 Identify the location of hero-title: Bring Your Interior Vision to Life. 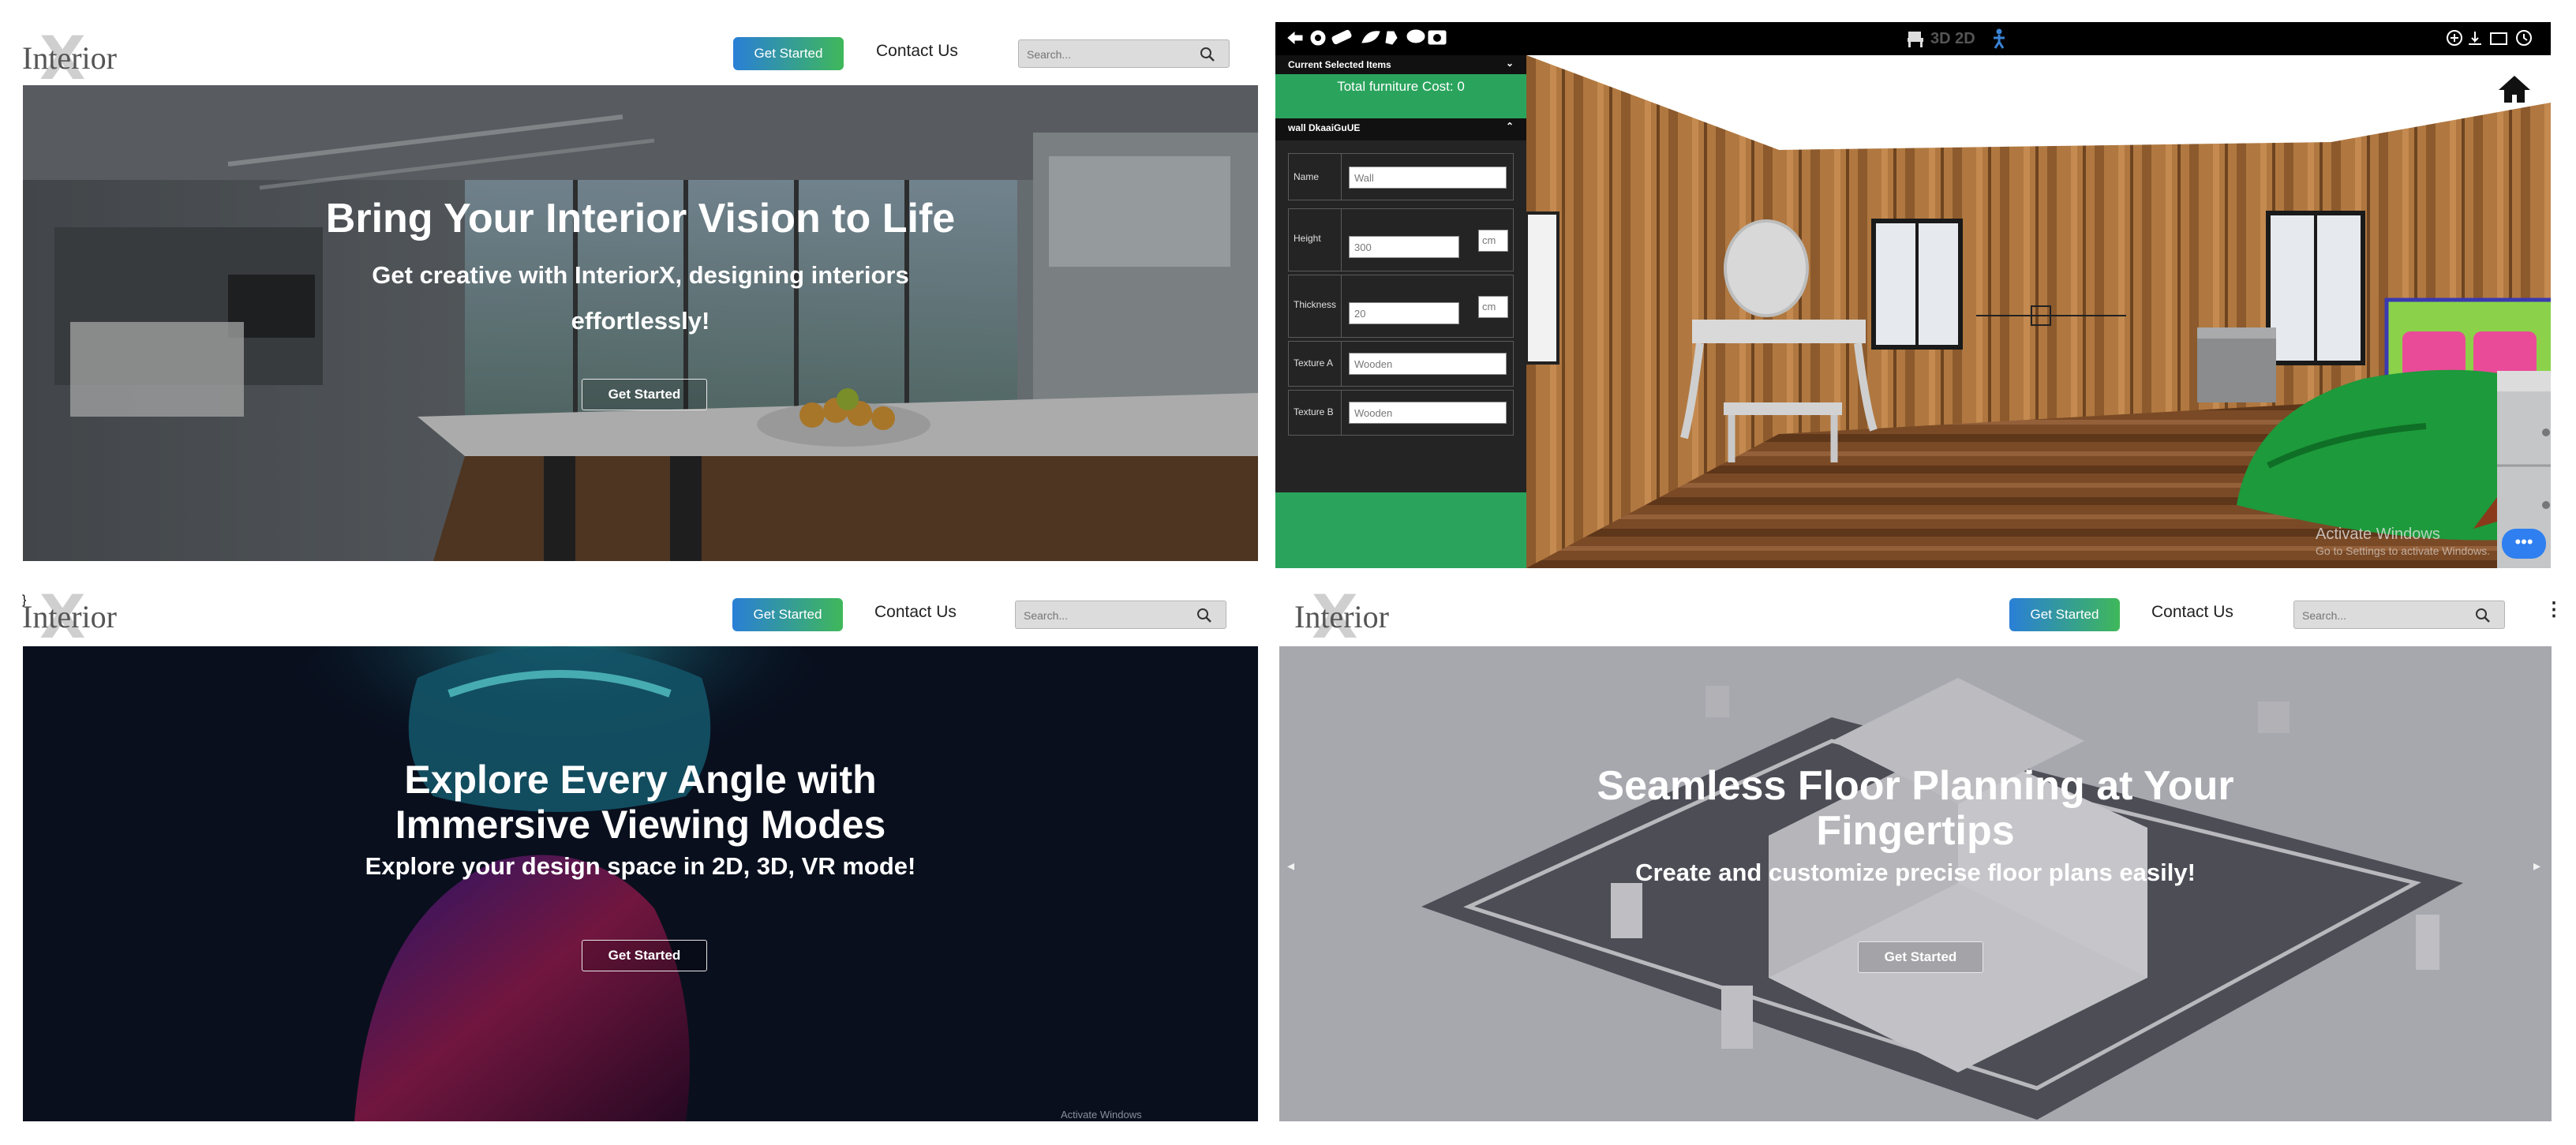
(640, 218).